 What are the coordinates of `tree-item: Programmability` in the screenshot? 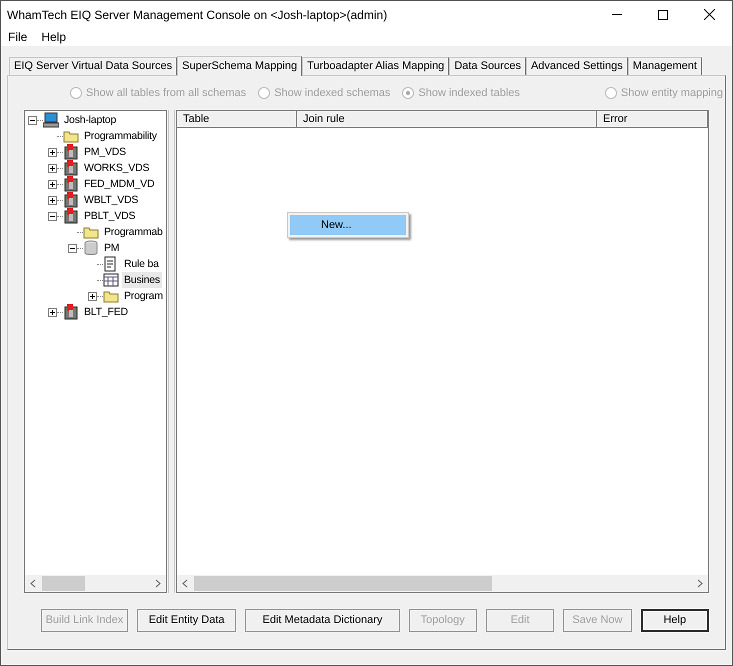 It's located at (120, 136).